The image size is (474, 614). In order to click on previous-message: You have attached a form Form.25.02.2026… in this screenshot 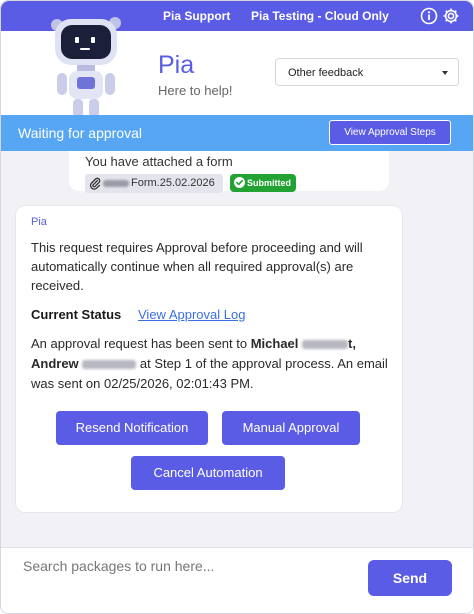, I will do `click(229, 172)`.